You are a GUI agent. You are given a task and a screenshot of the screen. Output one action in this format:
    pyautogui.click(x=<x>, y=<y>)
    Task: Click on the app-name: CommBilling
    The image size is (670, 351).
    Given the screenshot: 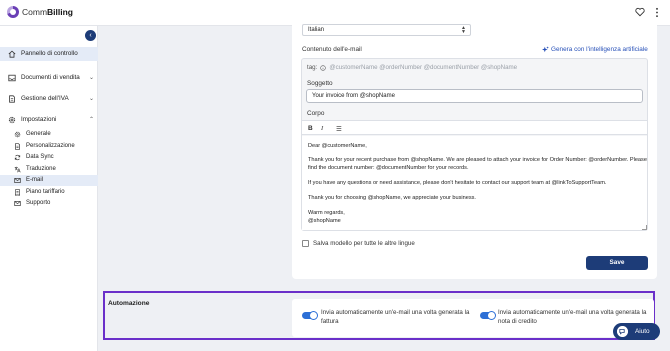 What is the action you would take?
    pyautogui.click(x=48, y=12)
    